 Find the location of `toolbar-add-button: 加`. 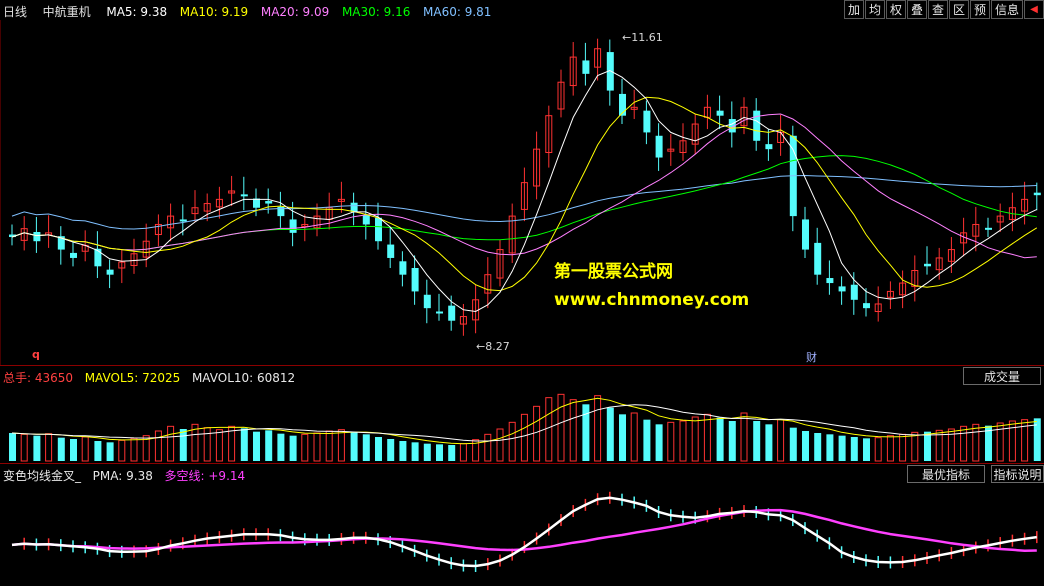

toolbar-add-button: 加 is located at coordinates (854, 9).